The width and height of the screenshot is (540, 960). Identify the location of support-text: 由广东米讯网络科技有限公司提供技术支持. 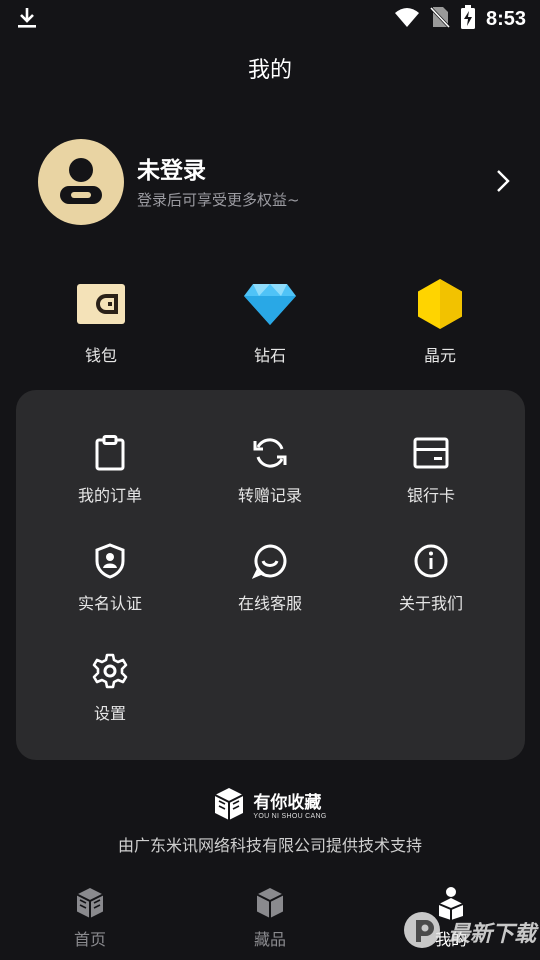
(269, 845).